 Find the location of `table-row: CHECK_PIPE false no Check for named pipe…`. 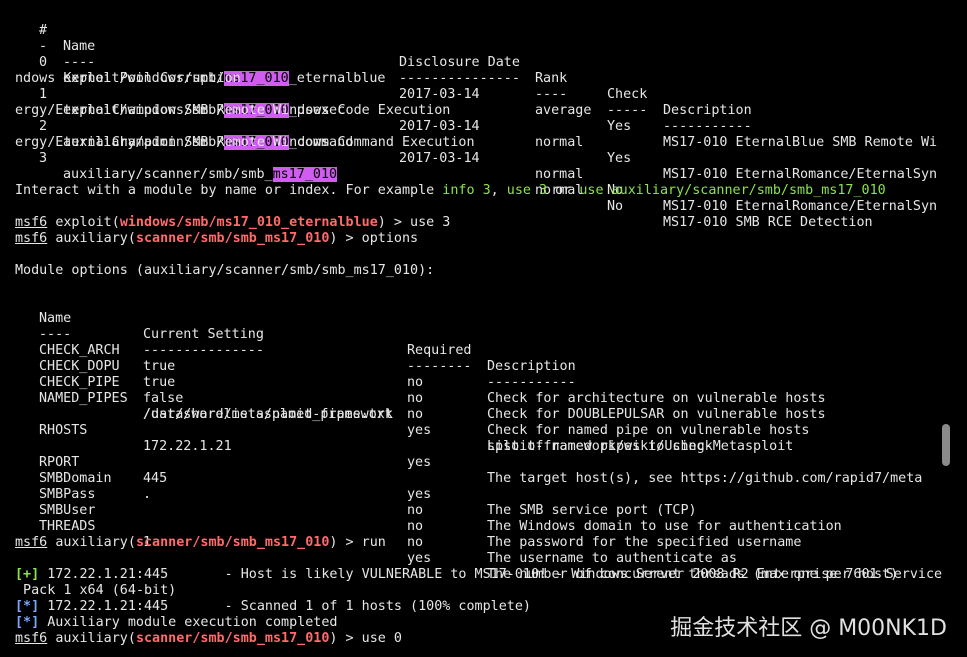

table-row: CHECK_PIPE false no Check for named pipe… is located at coordinates (424, 406).